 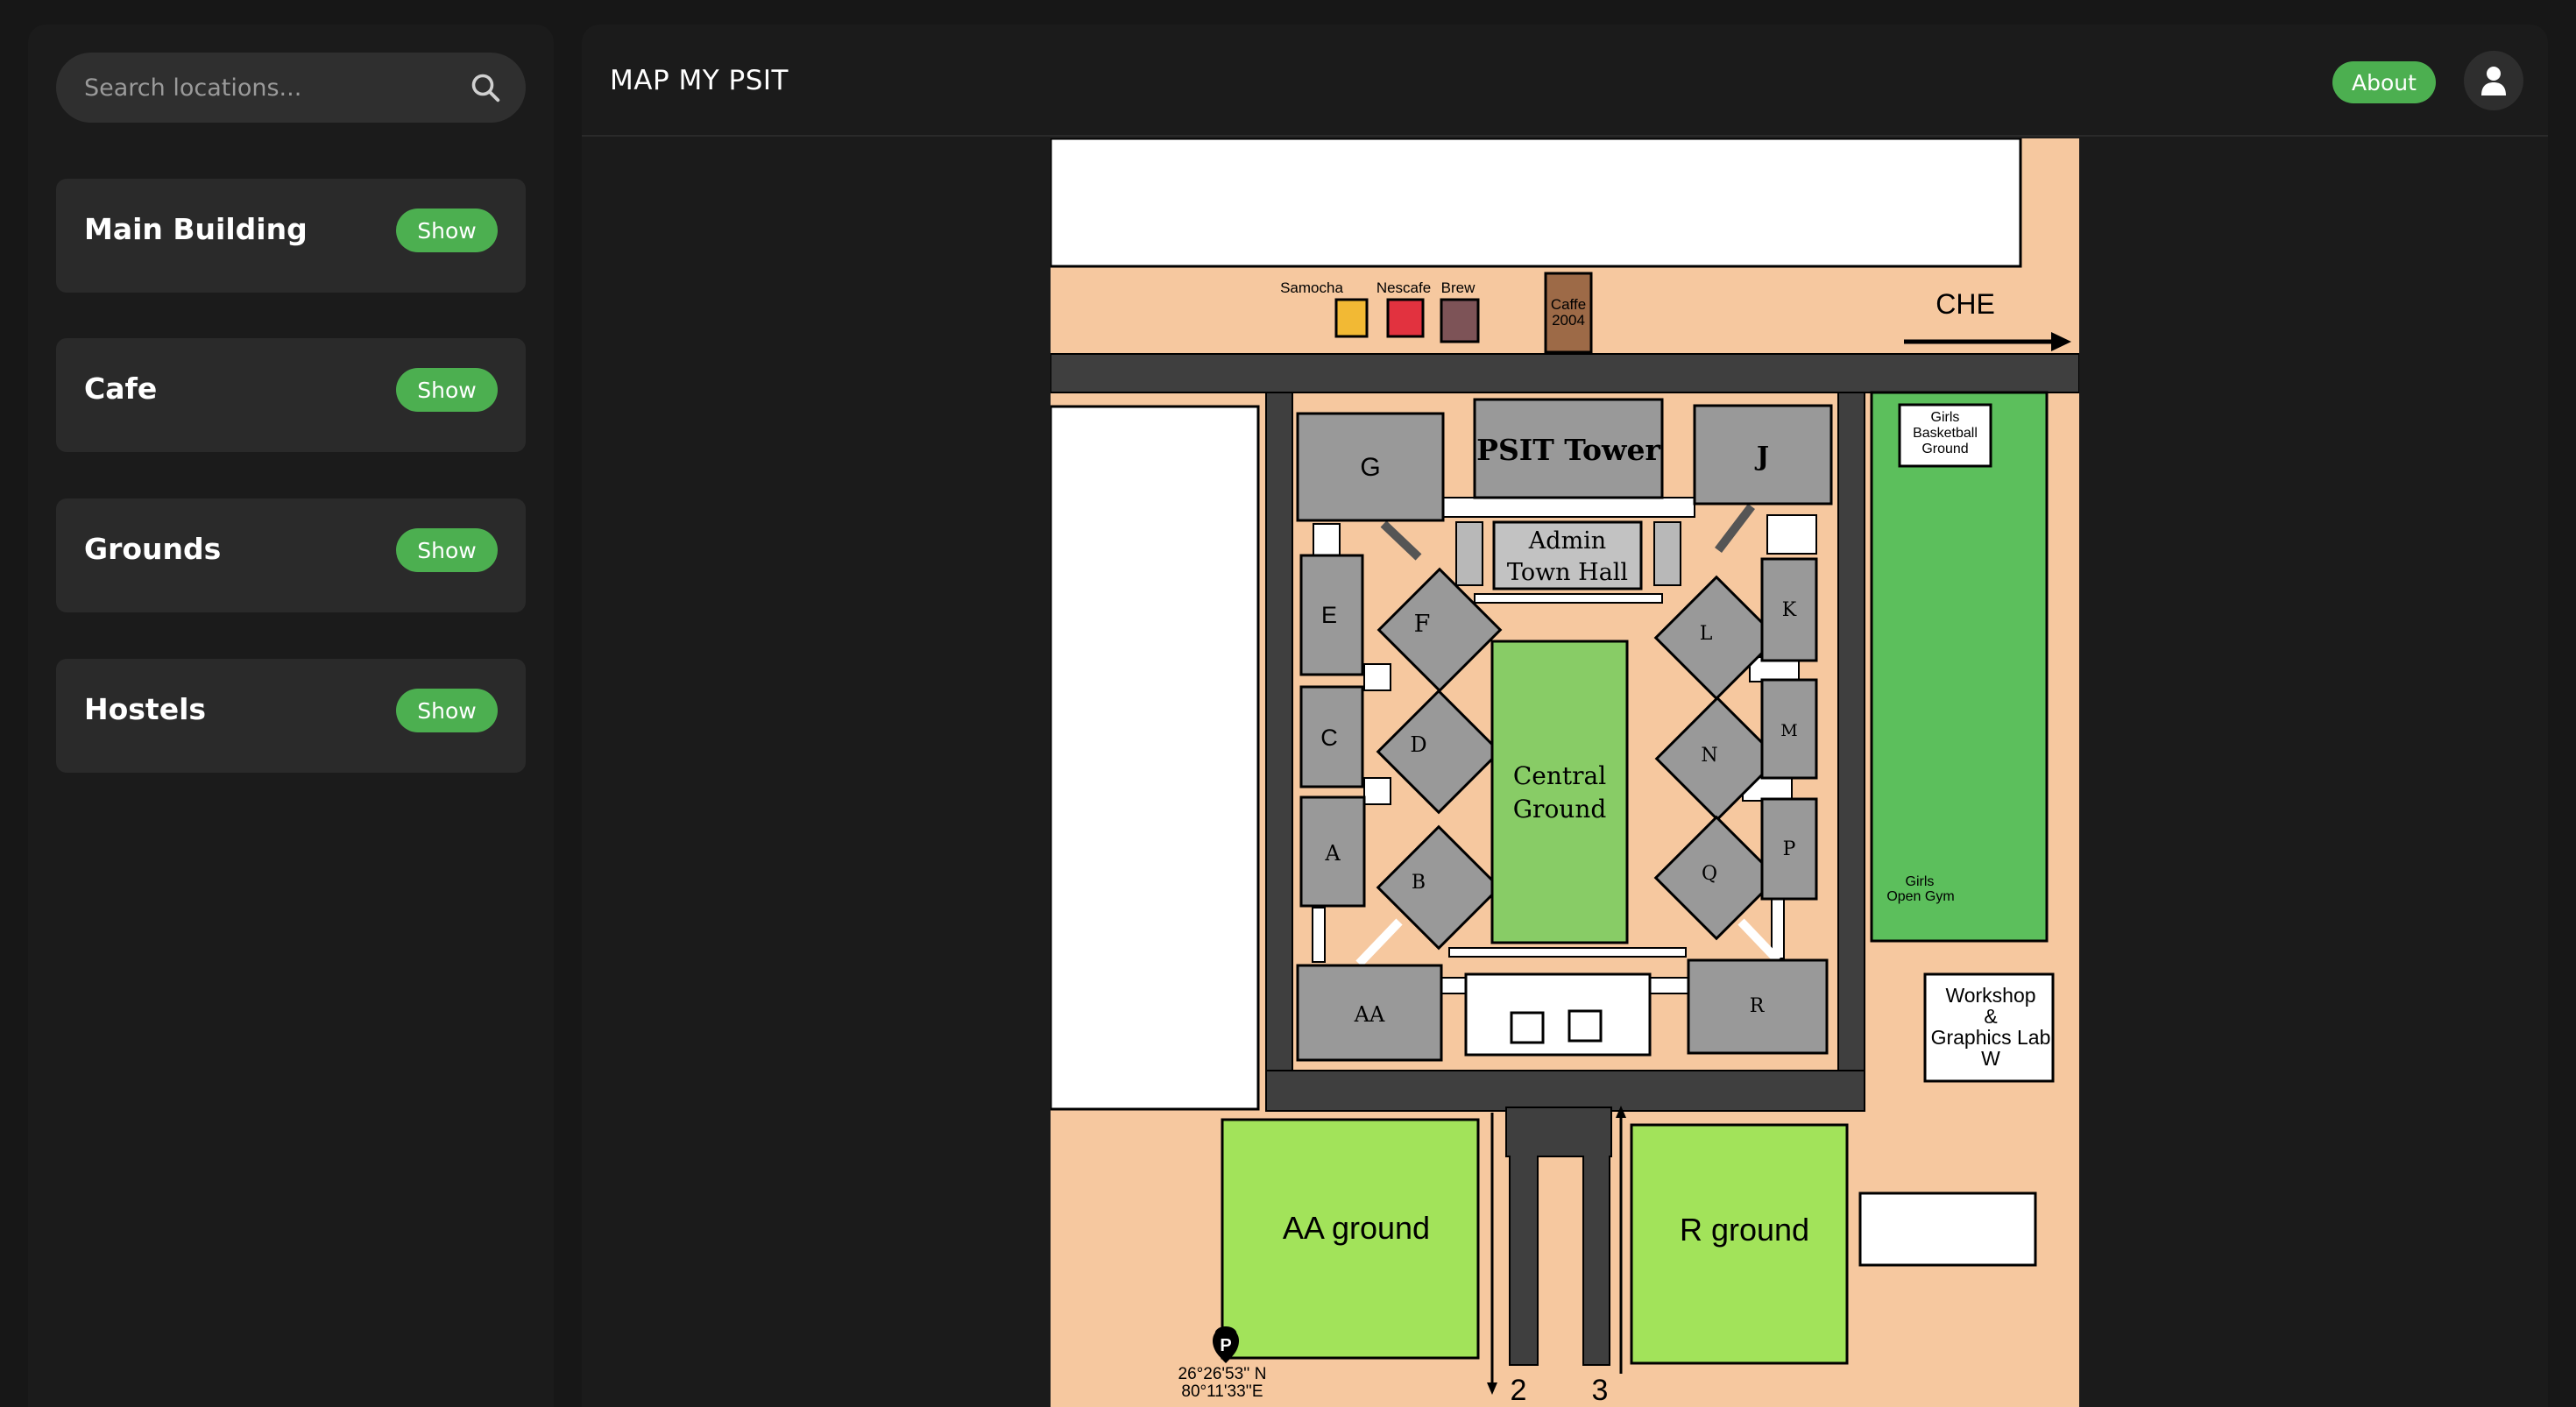 I want to click on about-button: About, so click(x=2384, y=82).